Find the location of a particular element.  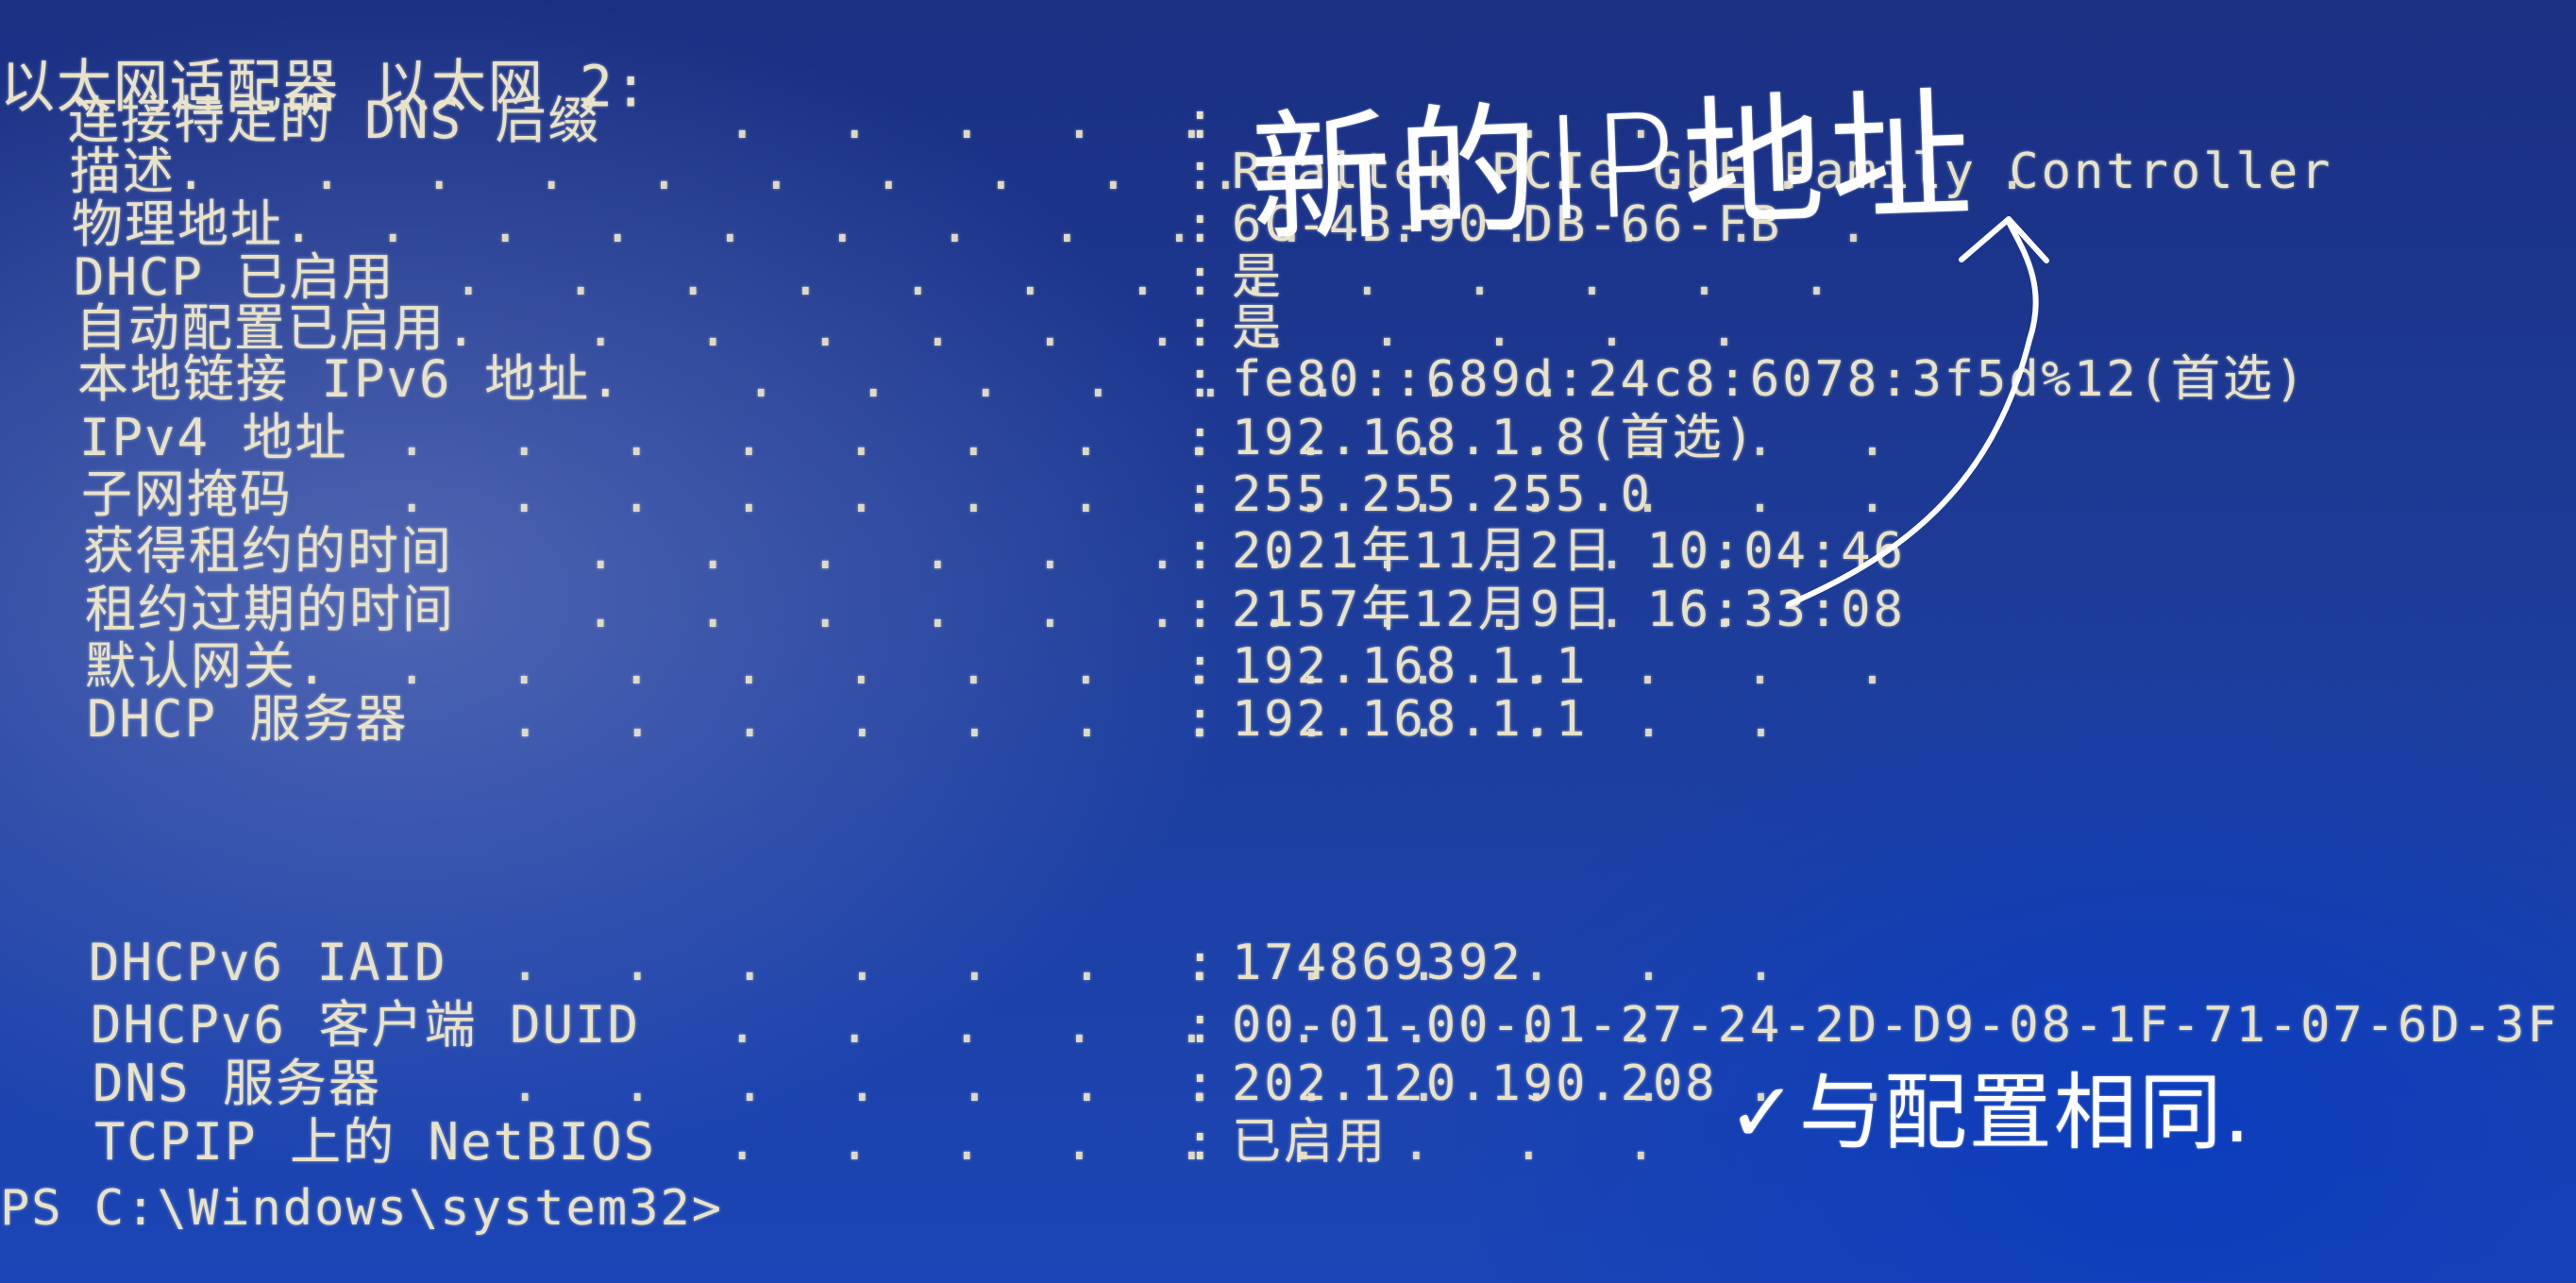

row-value: 2157年12月9日 16:33:08 is located at coordinates (1569, 610).